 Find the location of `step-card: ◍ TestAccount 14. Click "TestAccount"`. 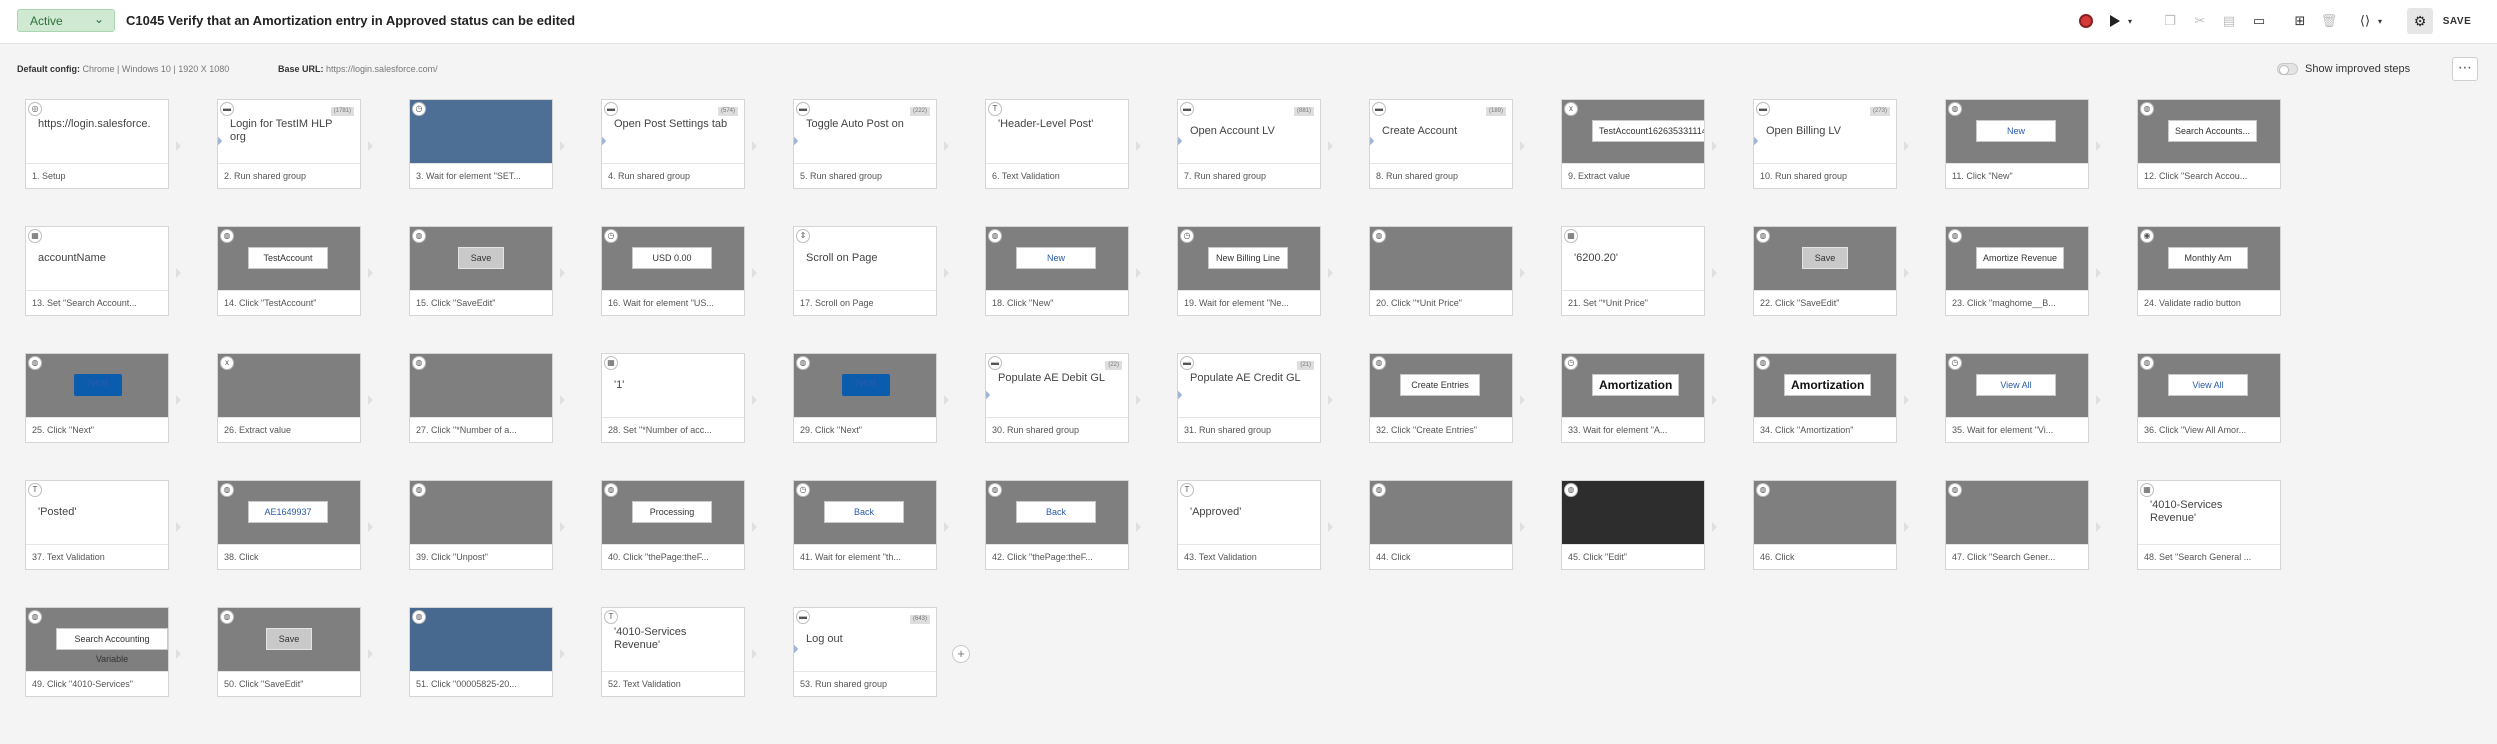

step-card: ◍ TestAccount 14. Click "TestAccount" is located at coordinates (289, 271).